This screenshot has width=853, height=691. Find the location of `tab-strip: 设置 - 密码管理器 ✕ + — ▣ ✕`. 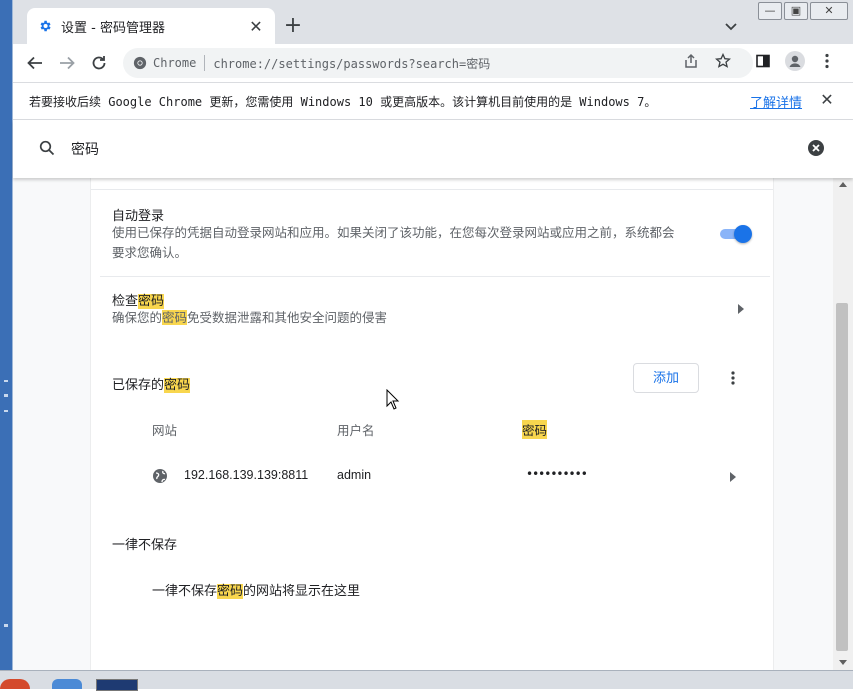

tab-strip: 设置 - 密码管理器 ✕ + — ▣ ✕ is located at coordinates (433, 22).